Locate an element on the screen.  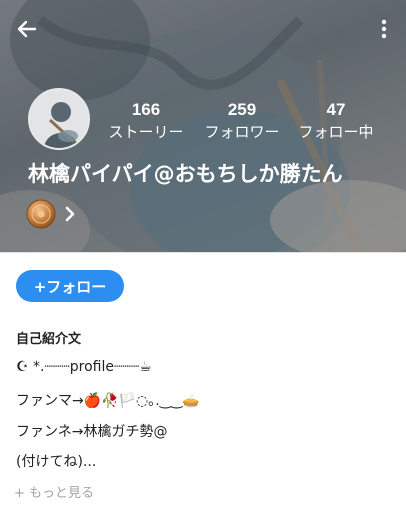
more-options-button is located at coordinates (384, 29).